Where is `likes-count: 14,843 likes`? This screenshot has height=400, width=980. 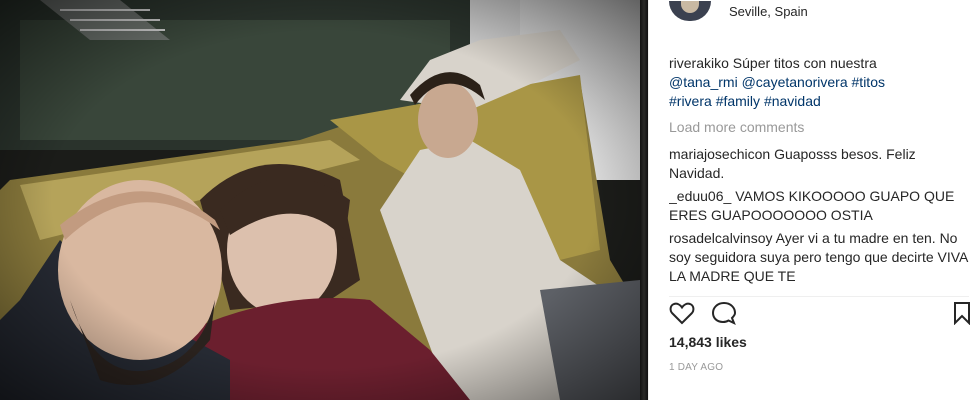 likes-count: 14,843 likes is located at coordinates (708, 342).